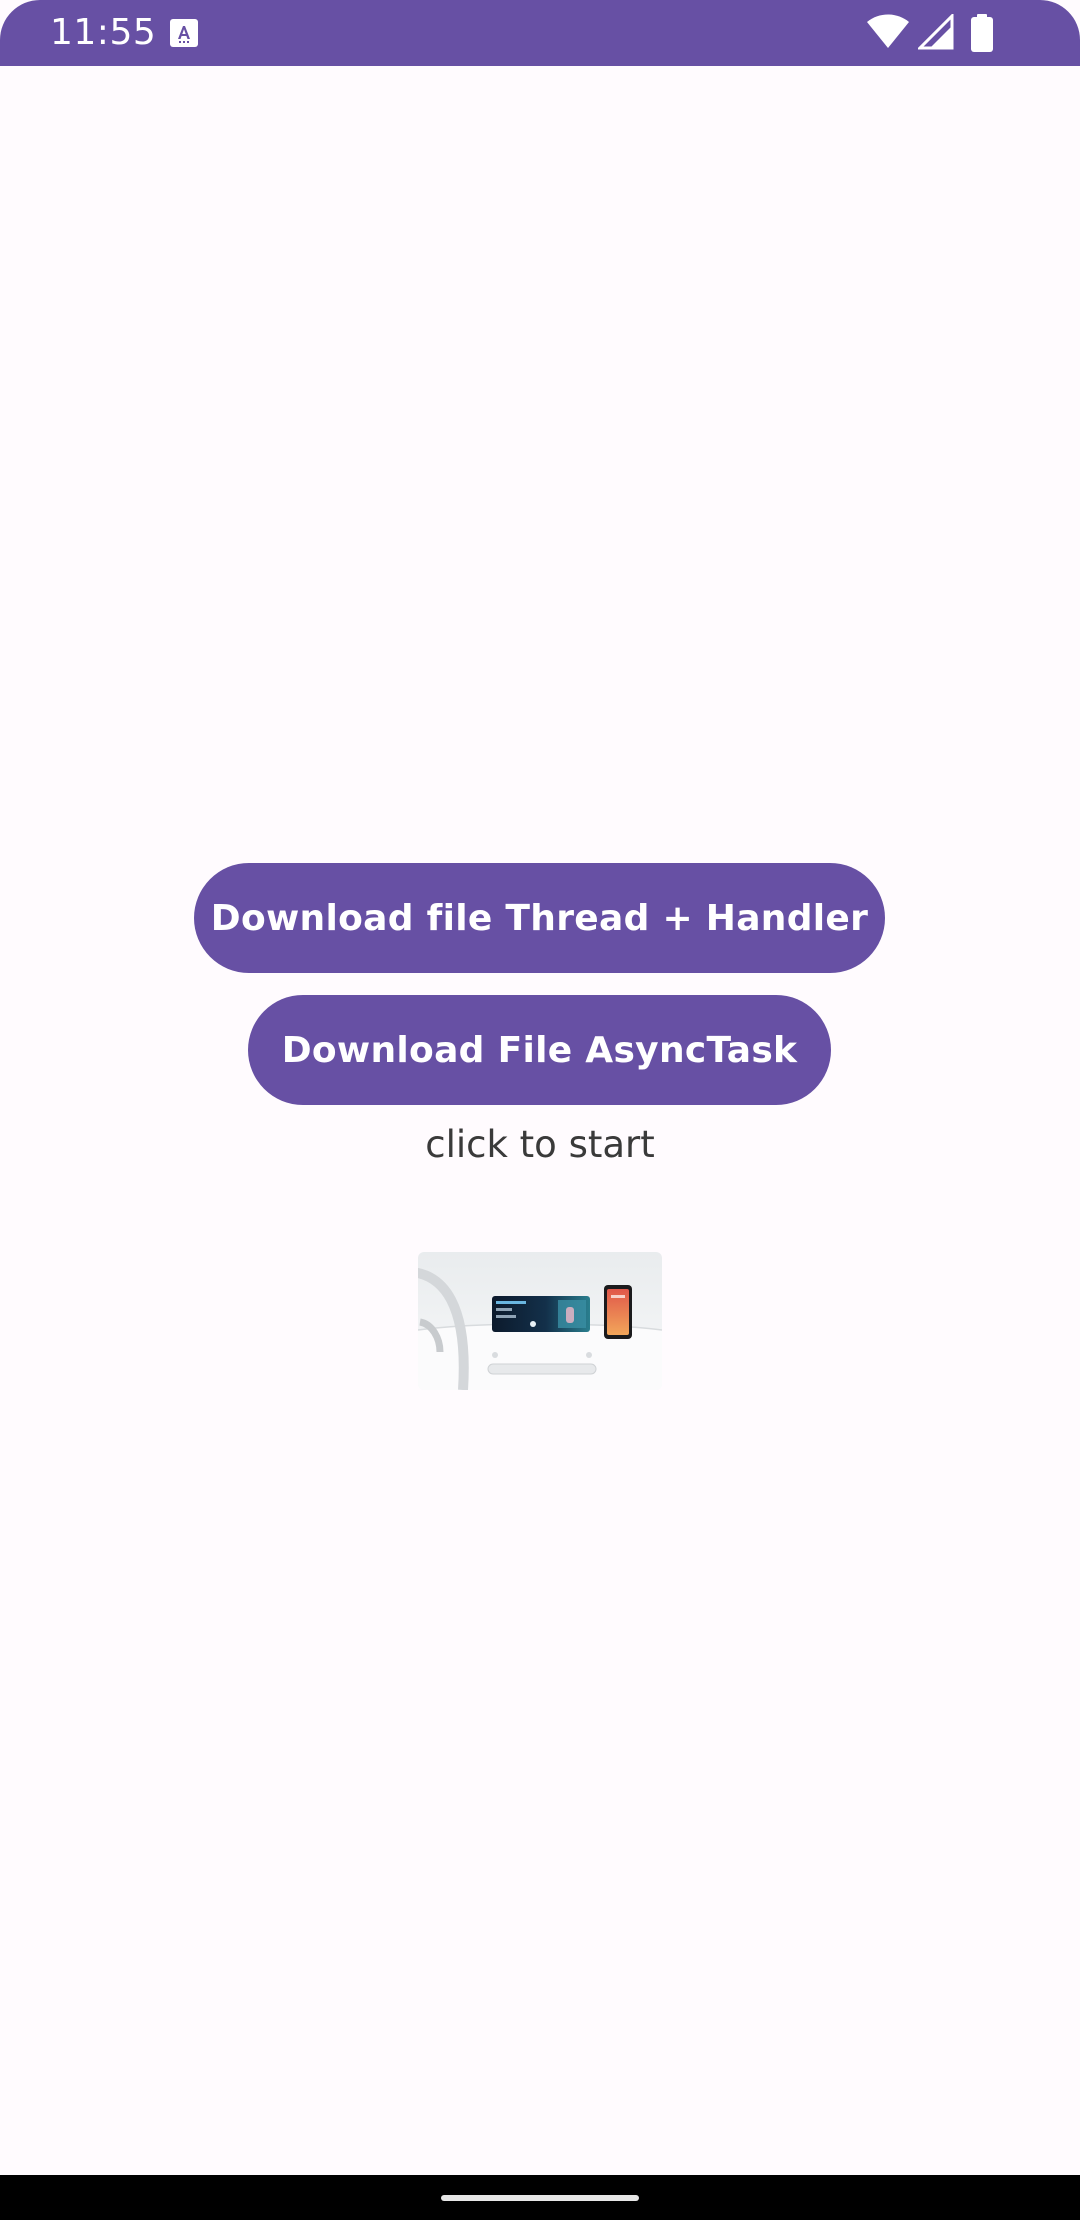  I want to click on cell-signal-icon, so click(936, 32).